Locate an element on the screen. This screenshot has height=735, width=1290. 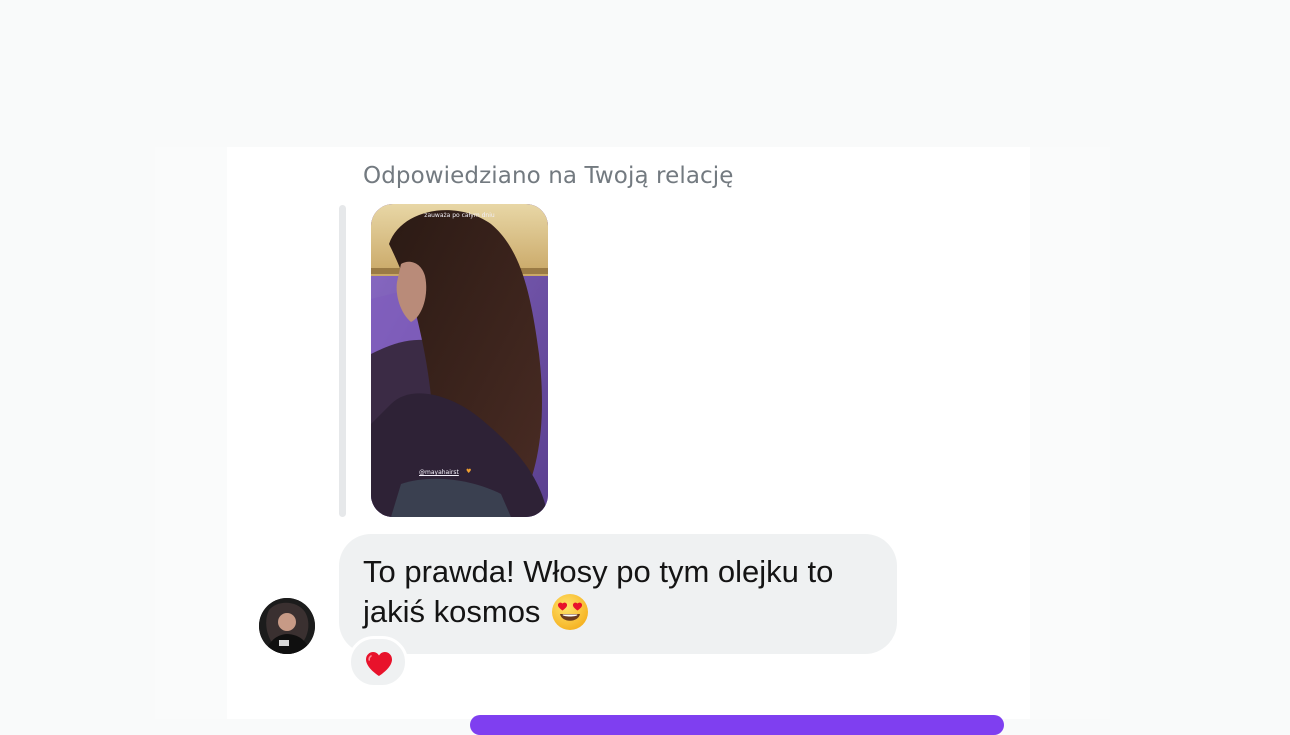
action-button is located at coordinates (737, 725).